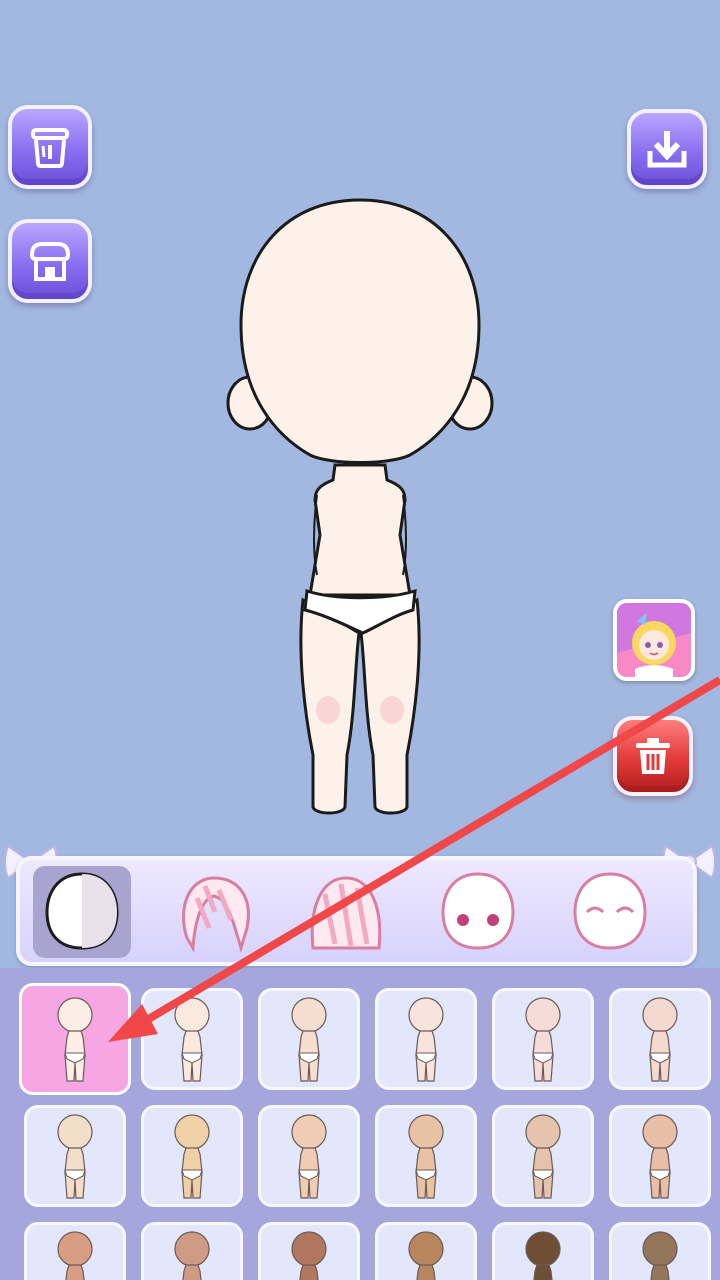 The height and width of the screenshot is (1280, 720). I want to click on front-hair-icon, so click(216, 915).